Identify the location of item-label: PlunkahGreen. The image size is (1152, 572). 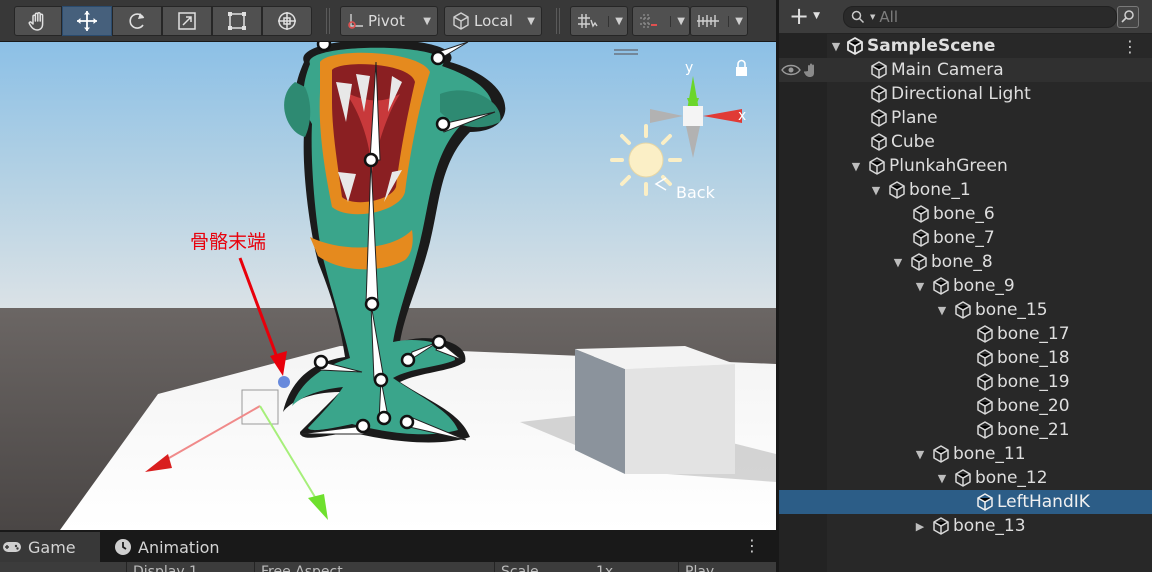
(948, 166).